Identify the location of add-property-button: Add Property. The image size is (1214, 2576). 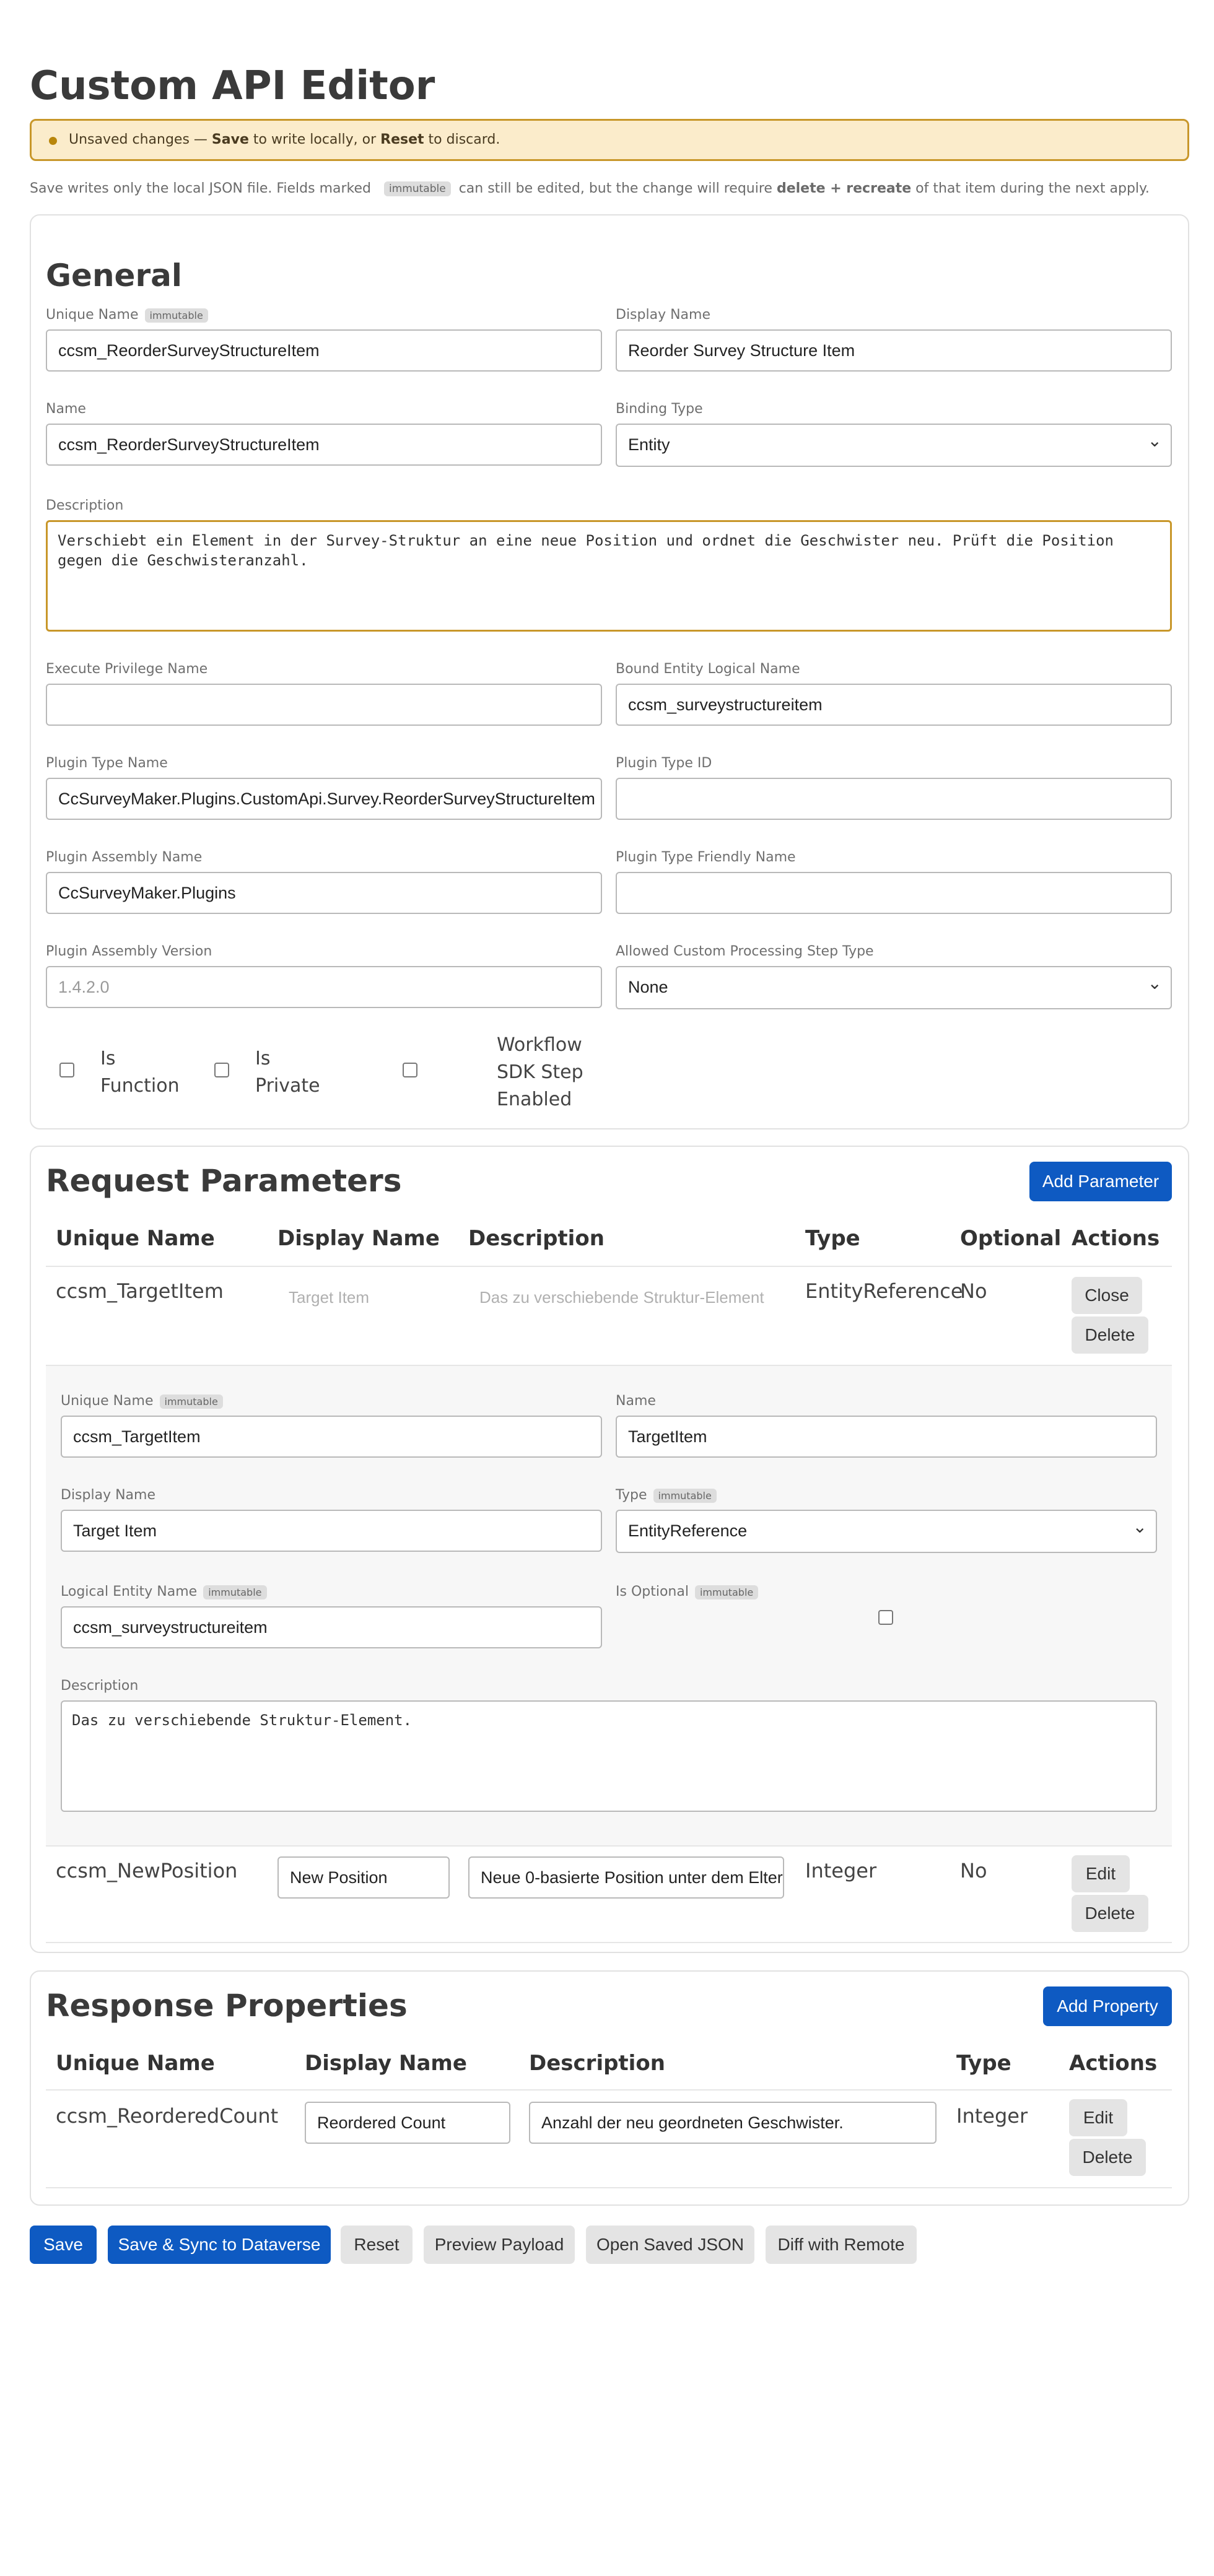
(1107, 2006).